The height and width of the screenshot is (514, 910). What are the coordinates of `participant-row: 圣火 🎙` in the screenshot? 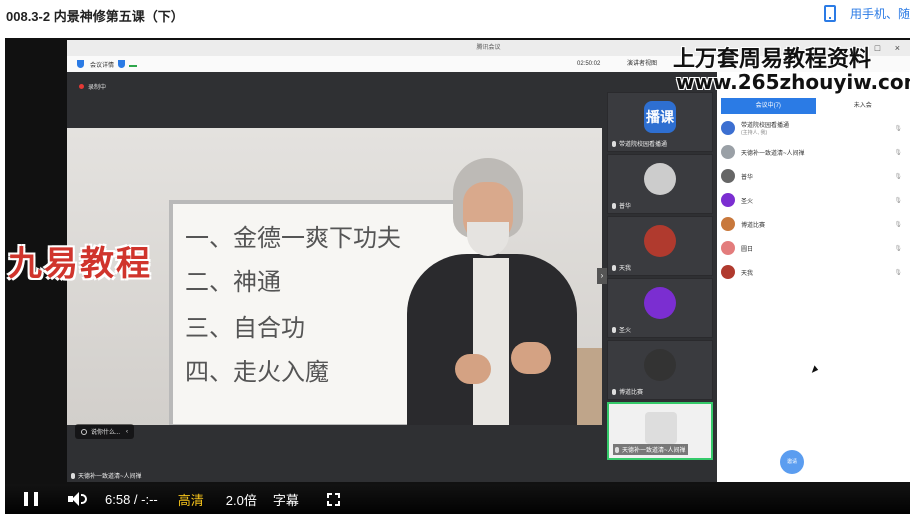 It's located at (815, 200).